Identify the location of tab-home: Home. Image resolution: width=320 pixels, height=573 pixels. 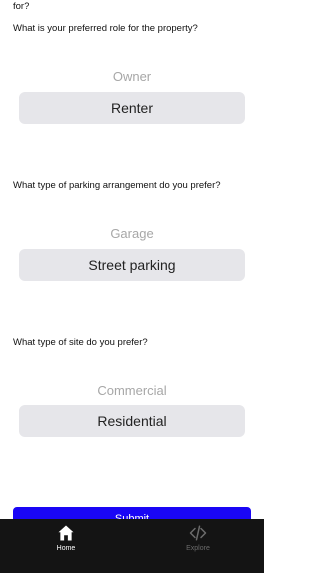
(66, 546).